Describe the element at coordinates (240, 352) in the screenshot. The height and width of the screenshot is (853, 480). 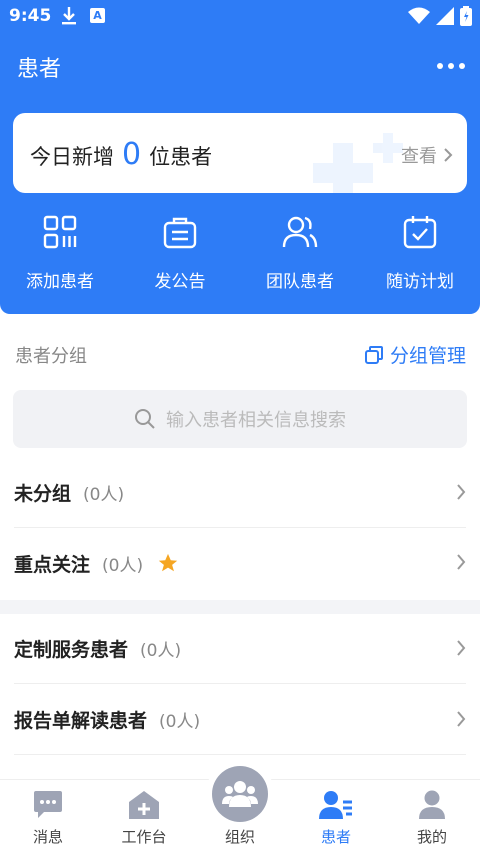
I see `patient-groups-header: 患者分组 分组管理` at that location.